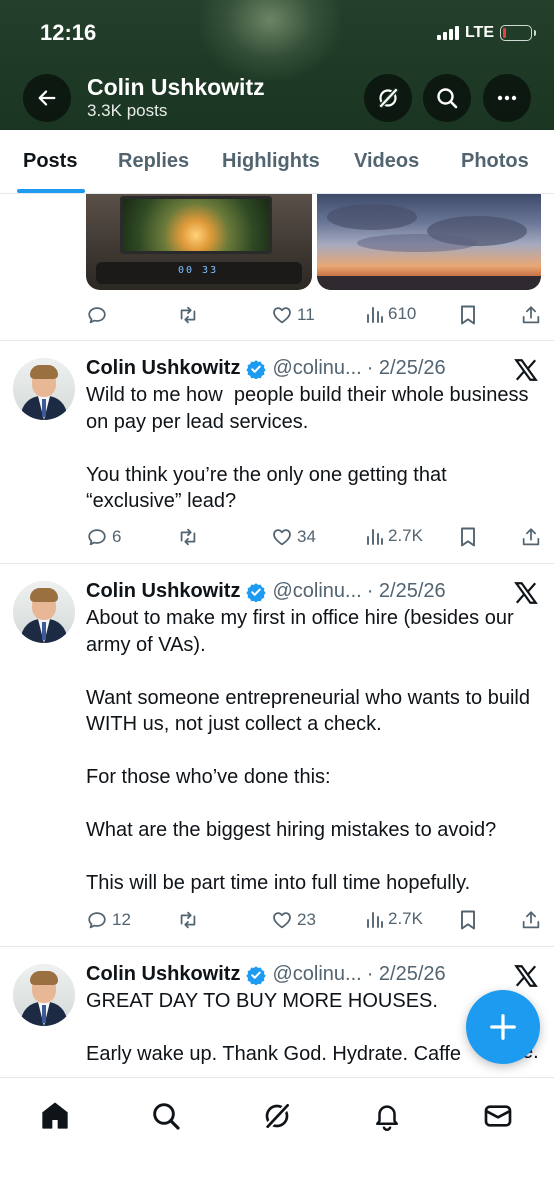 This screenshot has height=1200, width=554. I want to click on nav-search, so click(166, 1116).